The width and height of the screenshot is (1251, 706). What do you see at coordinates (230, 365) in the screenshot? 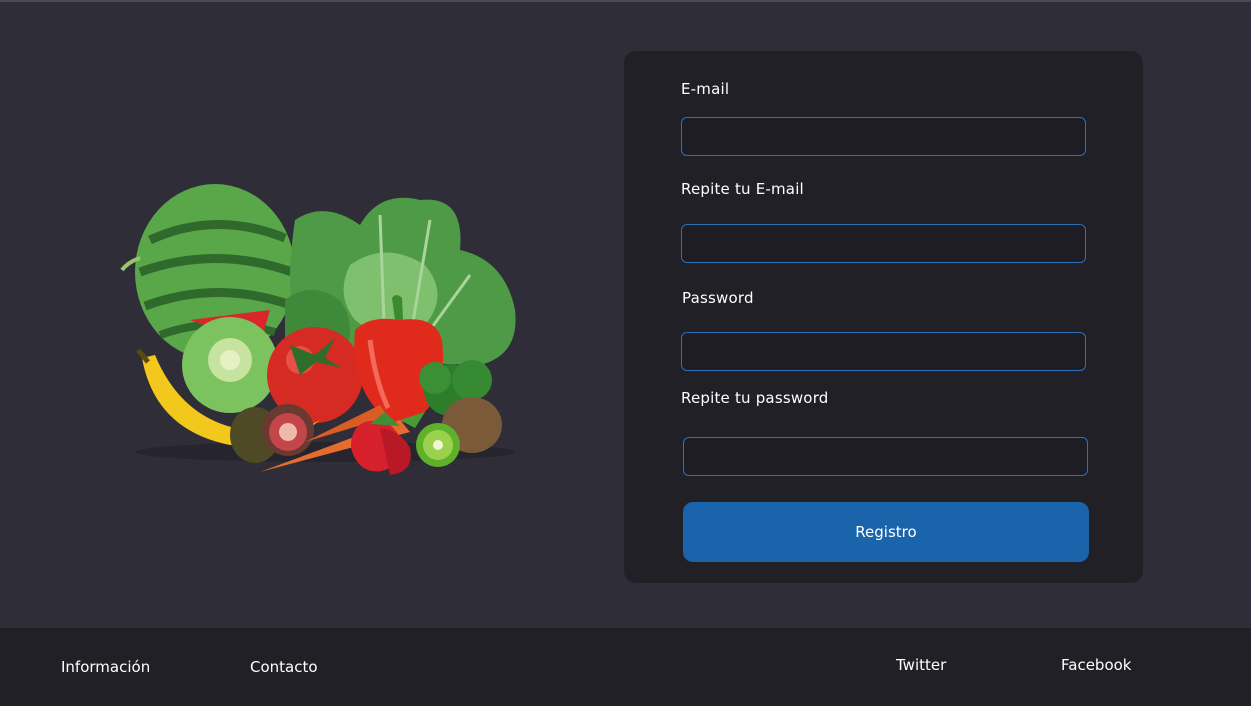
I see `cabbage-image` at bounding box center [230, 365].